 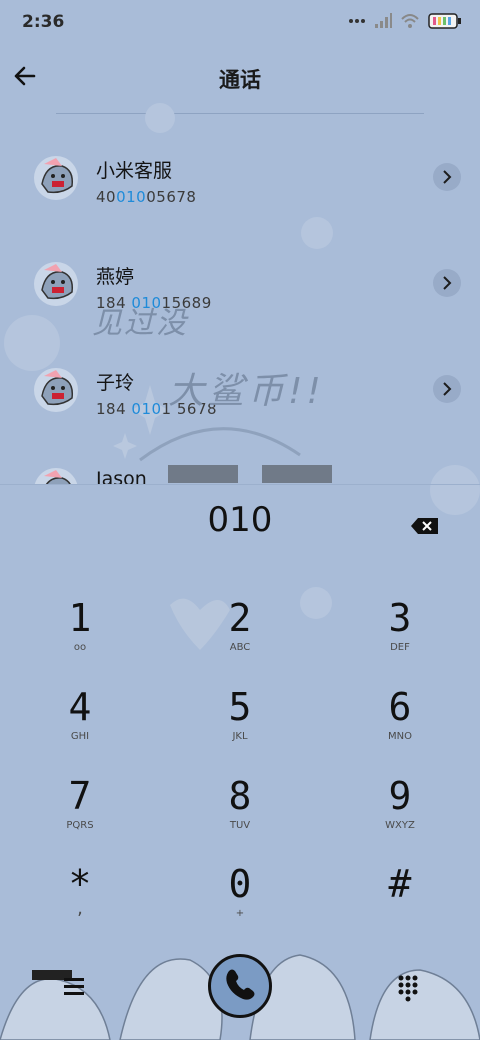 What do you see at coordinates (240, 484) in the screenshot?
I see `dialpad-divider` at bounding box center [240, 484].